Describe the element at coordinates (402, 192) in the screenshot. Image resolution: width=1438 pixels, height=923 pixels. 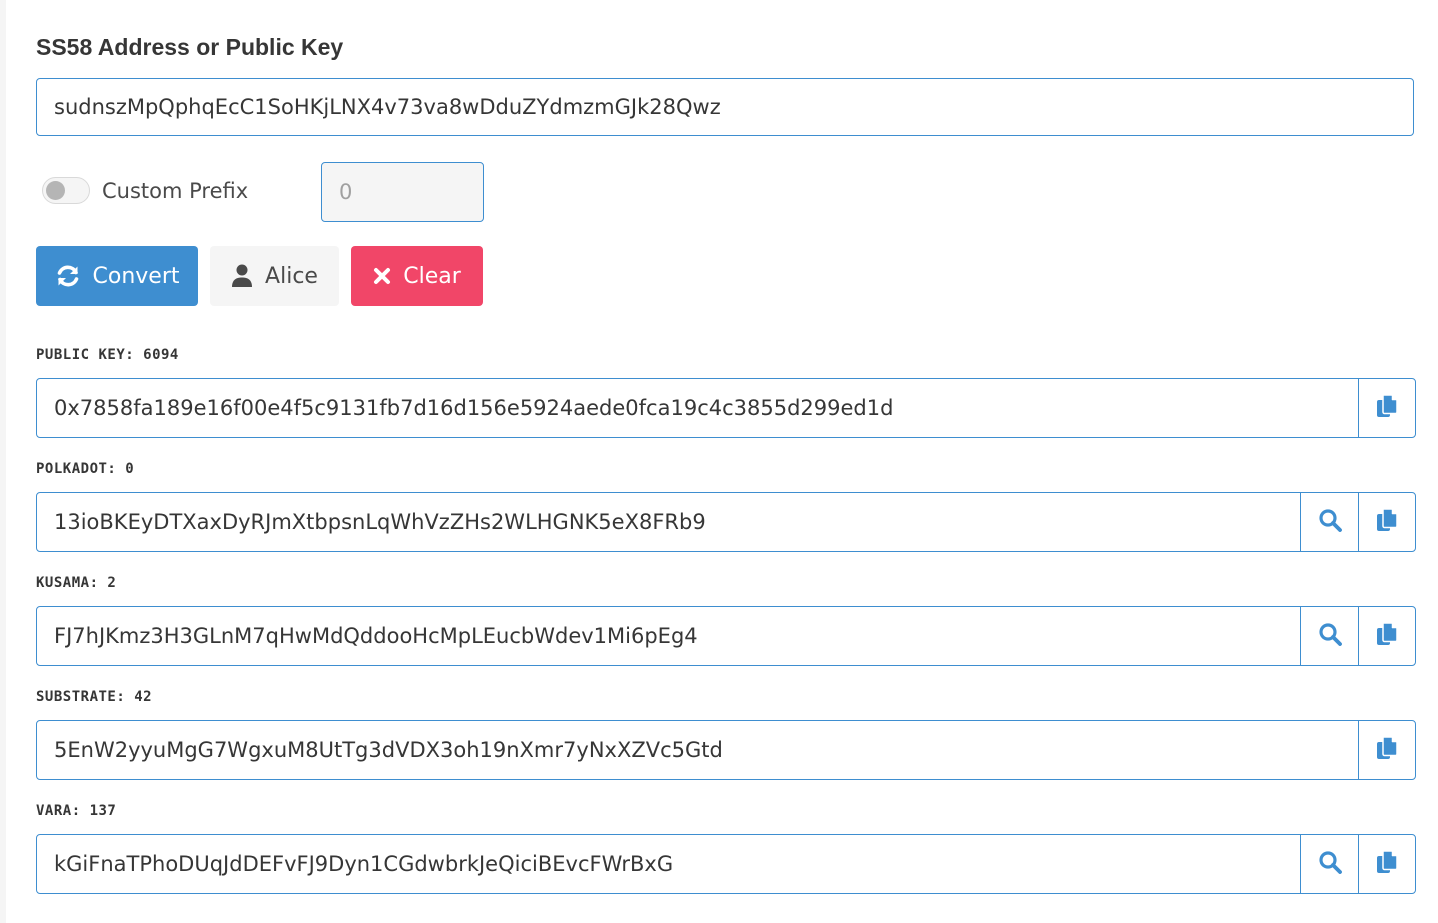
I see `prefix-input: 0` at that location.